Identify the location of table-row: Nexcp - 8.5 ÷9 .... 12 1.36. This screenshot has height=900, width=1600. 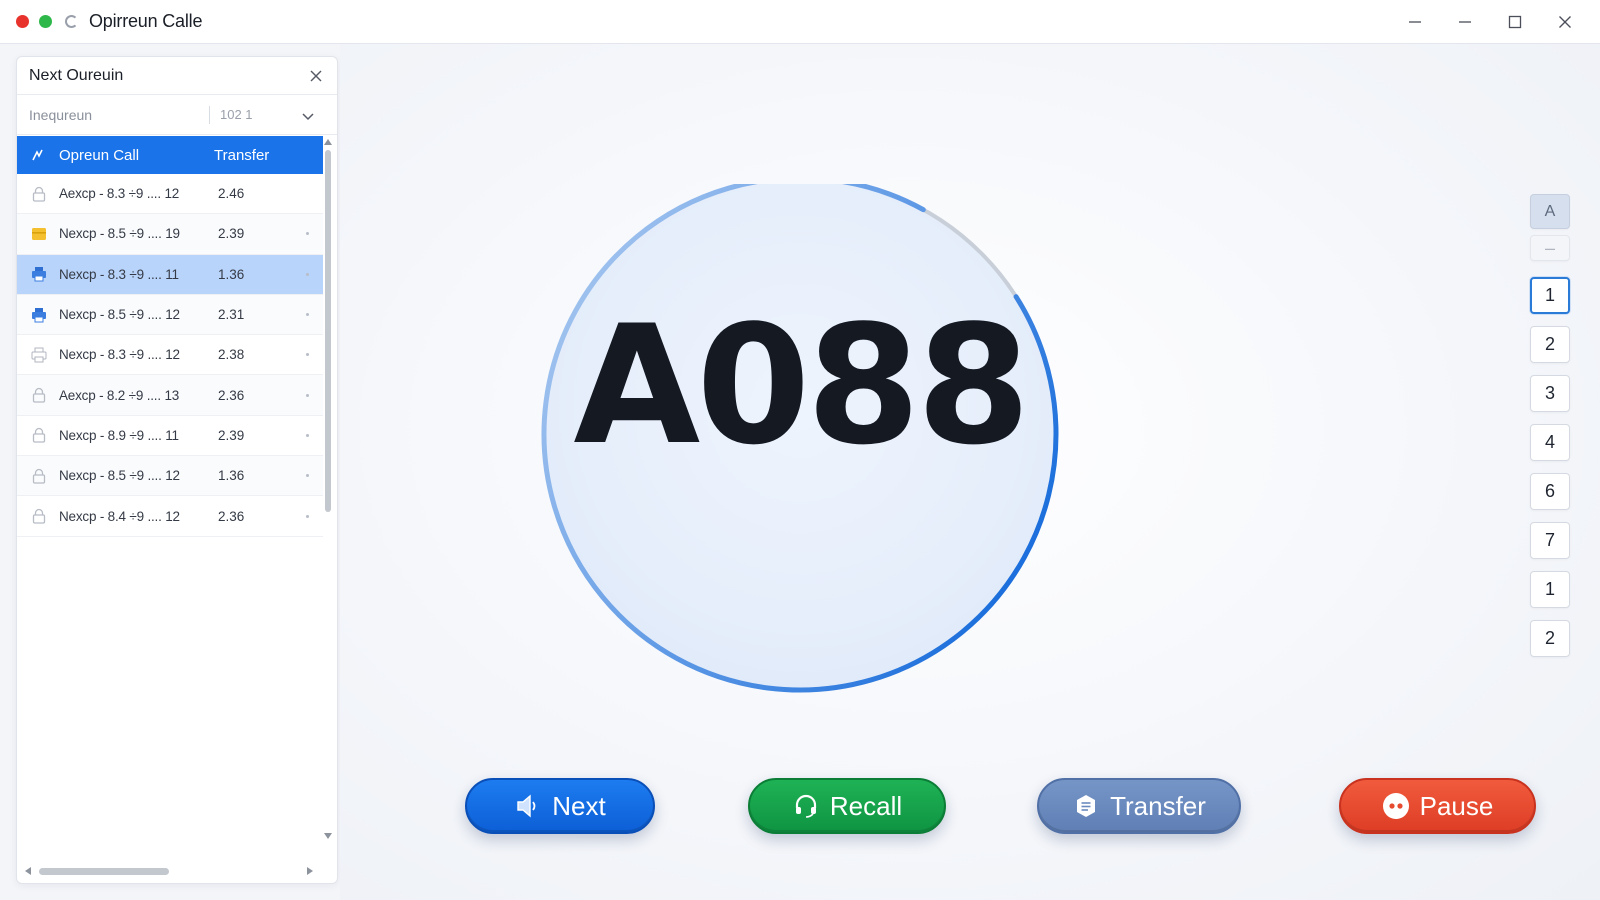
(170, 476).